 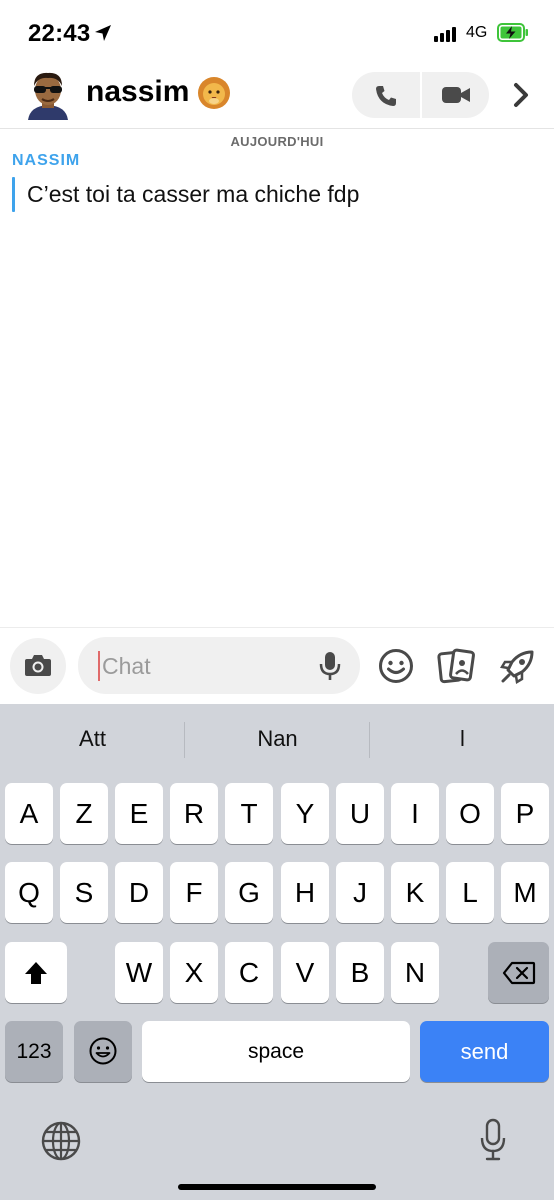 What do you see at coordinates (139, 892) in the screenshot?
I see `key-d: D` at bounding box center [139, 892].